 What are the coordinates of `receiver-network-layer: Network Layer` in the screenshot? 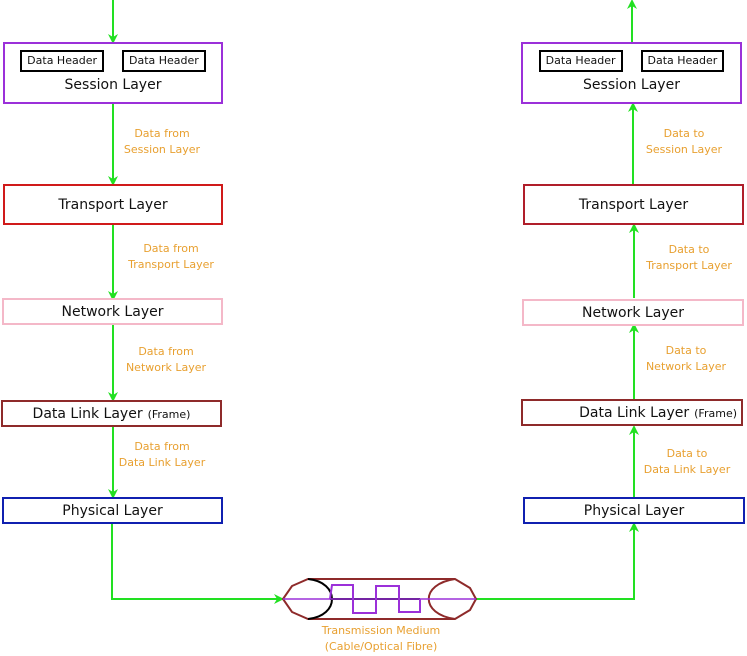 It's located at (633, 312).